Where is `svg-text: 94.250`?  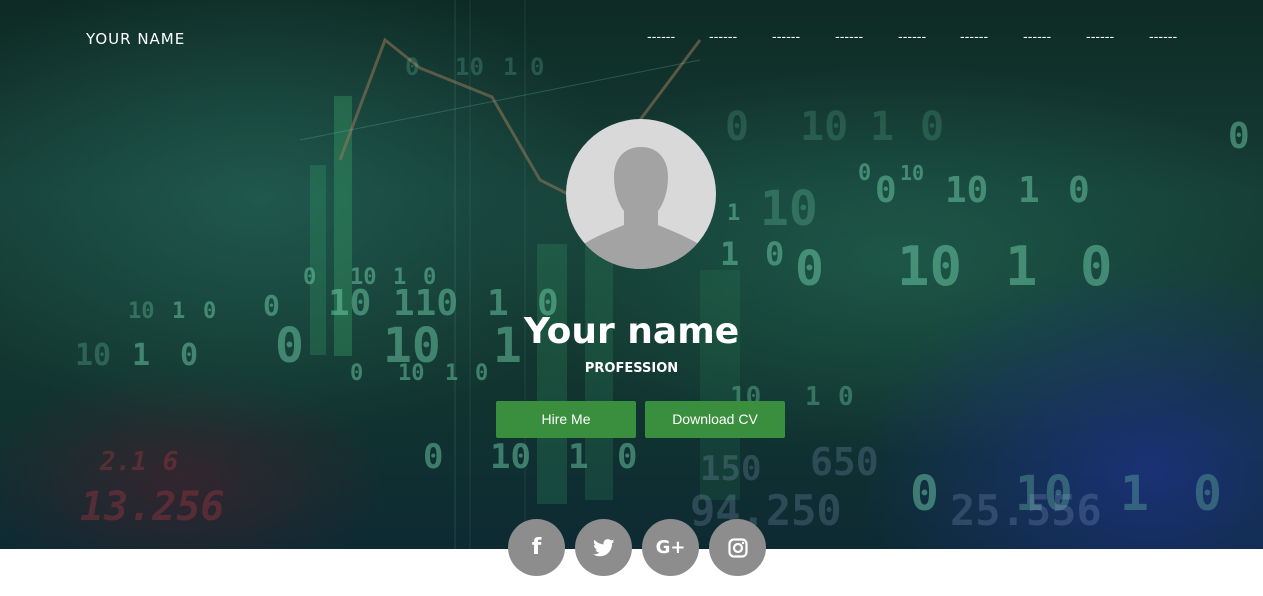 svg-text: 94.250 is located at coordinates (766, 510).